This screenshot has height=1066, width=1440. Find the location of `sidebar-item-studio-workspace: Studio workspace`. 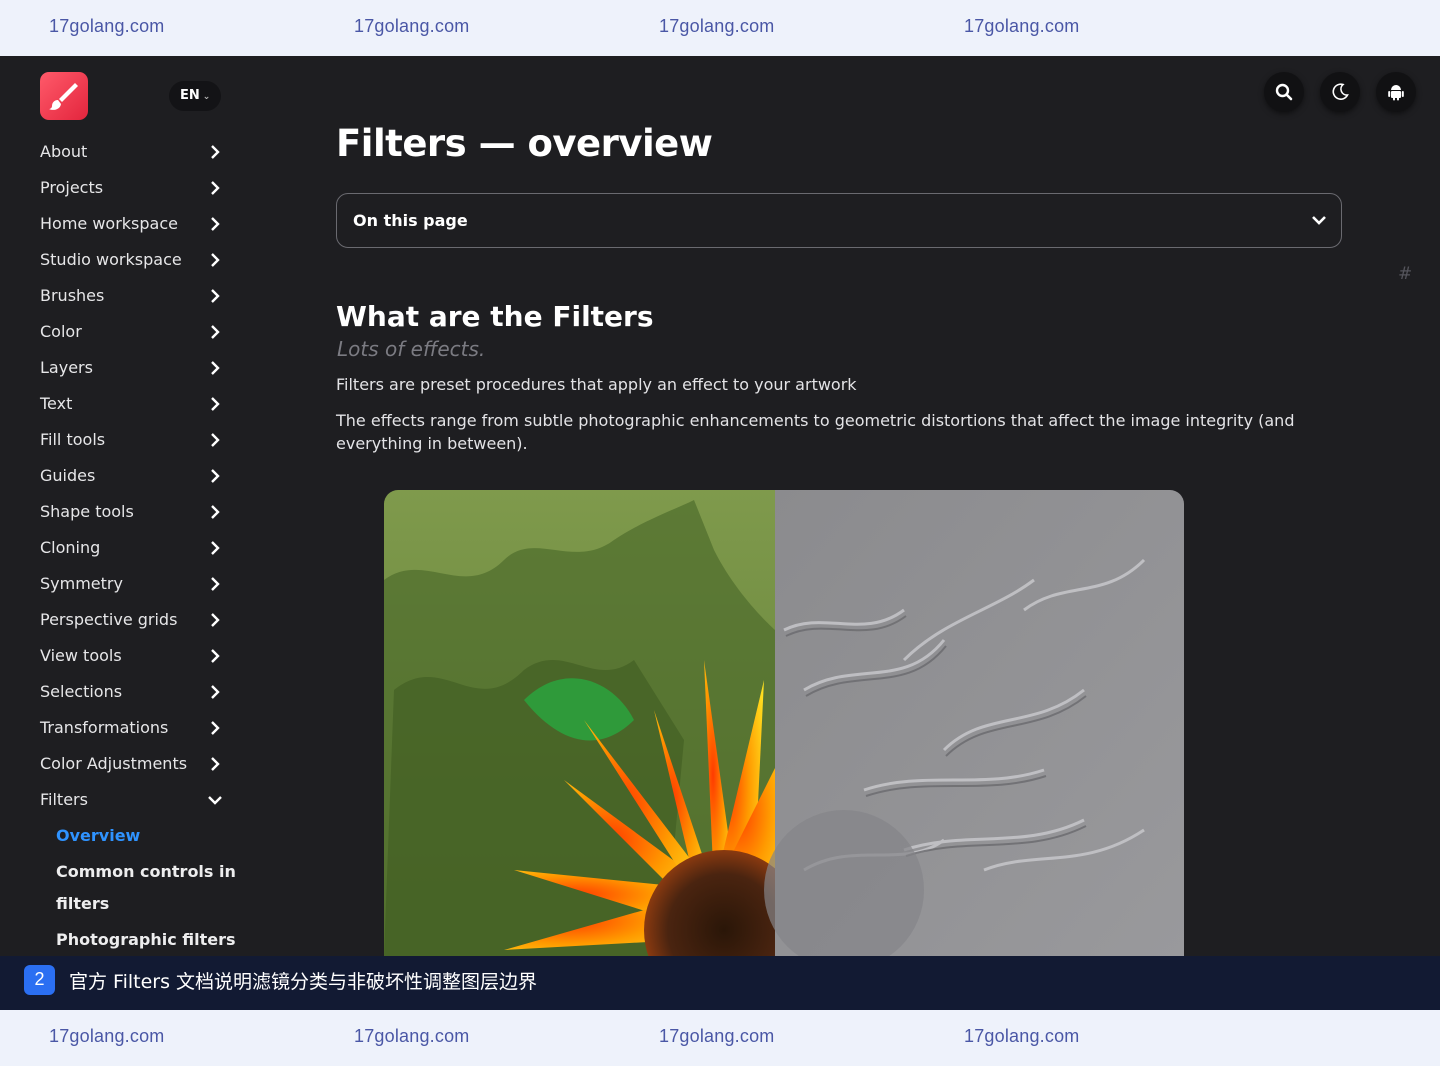

sidebar-item-studio-workspace: Studio workspace is located at coordinates (135, 260).